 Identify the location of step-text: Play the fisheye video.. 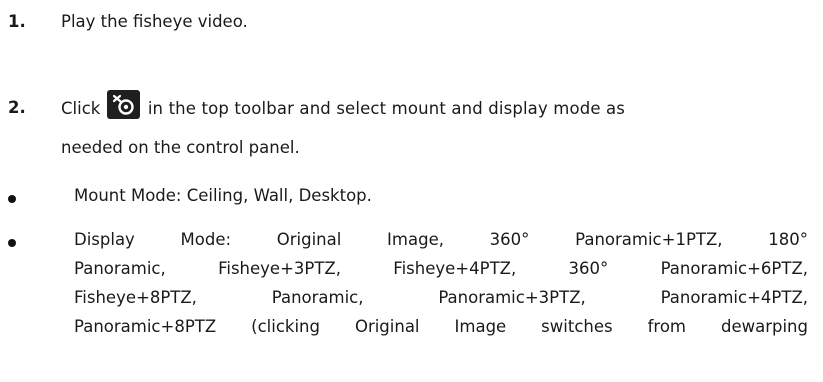
(154, 21).